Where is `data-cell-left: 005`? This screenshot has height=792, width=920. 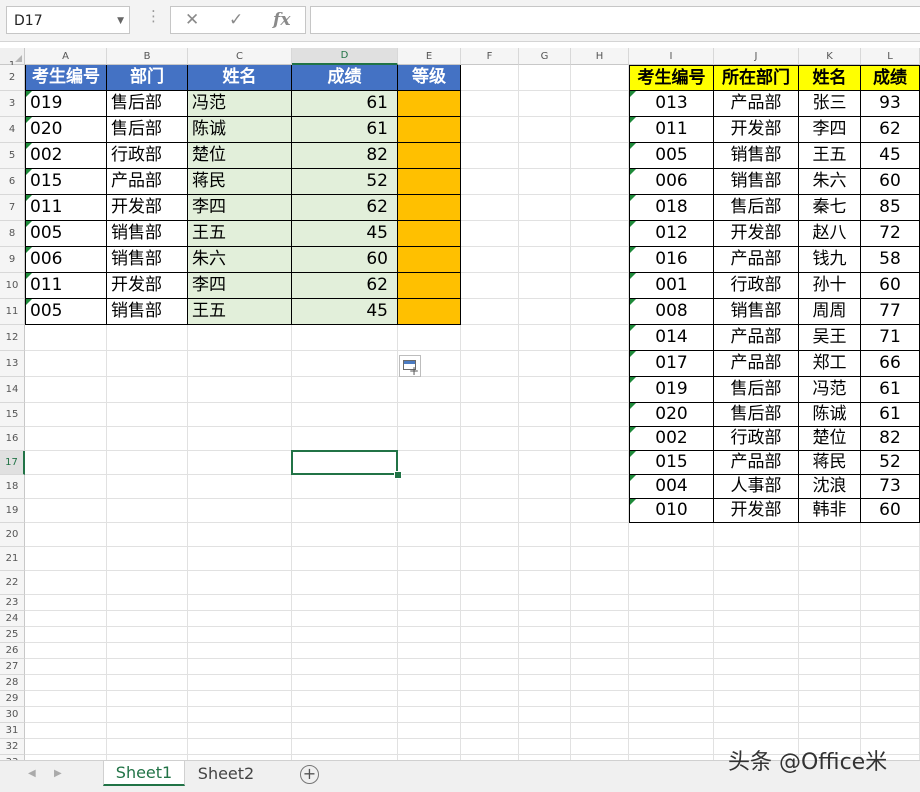
data-cell-left: 005 is located at coordinates (66, 312).